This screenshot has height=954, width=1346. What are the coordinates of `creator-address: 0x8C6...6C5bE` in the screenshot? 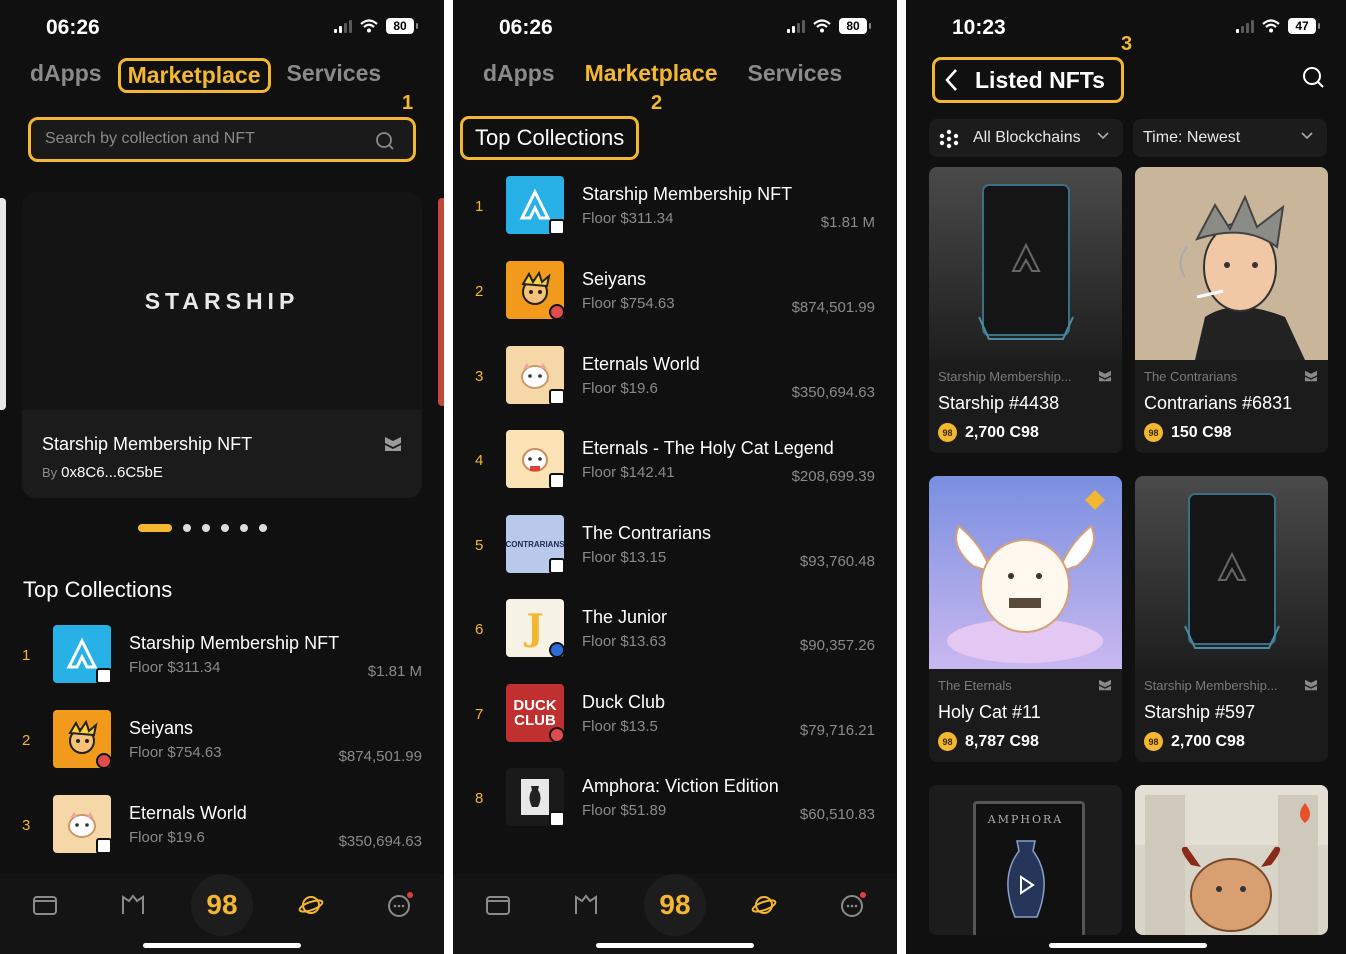 It's located at (112, 472).